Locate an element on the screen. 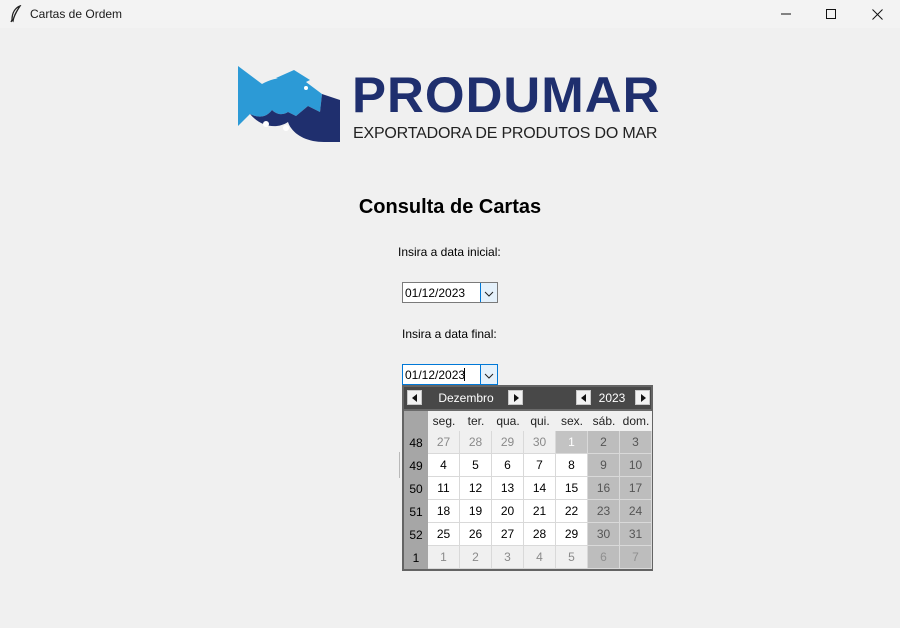 This screenshot has height=628, width=900. calendar-day: 14 is located at coordinates (540, 488).